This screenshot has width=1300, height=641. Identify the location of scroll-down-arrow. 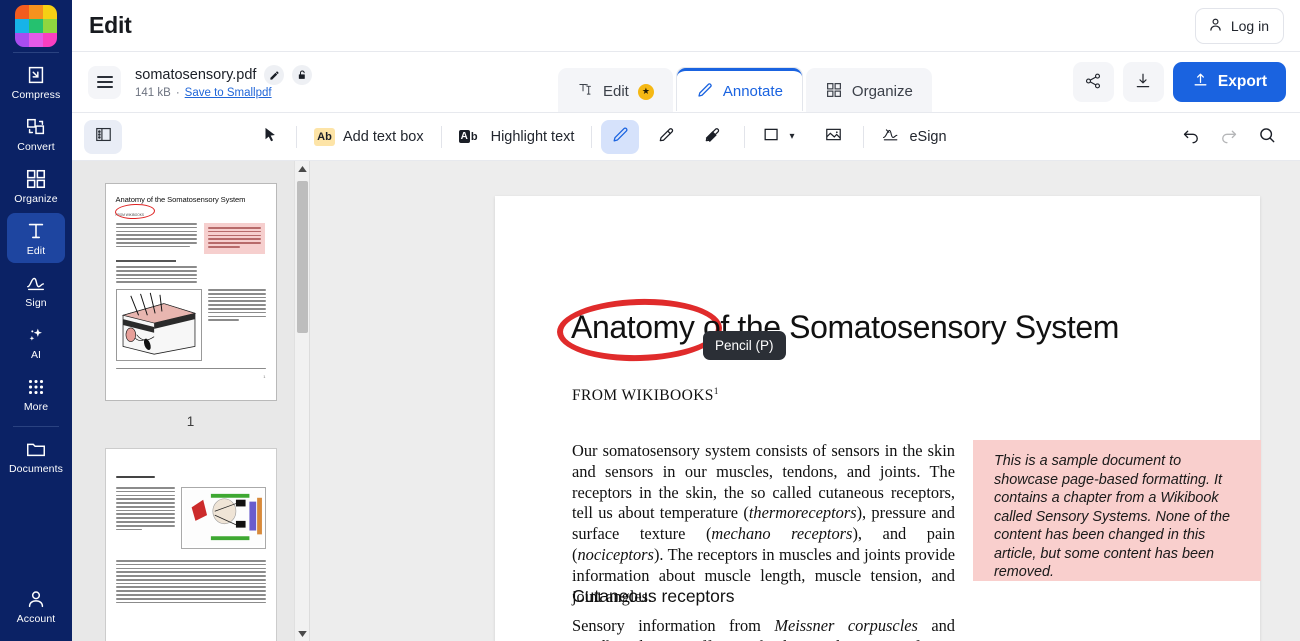
(302, 633).